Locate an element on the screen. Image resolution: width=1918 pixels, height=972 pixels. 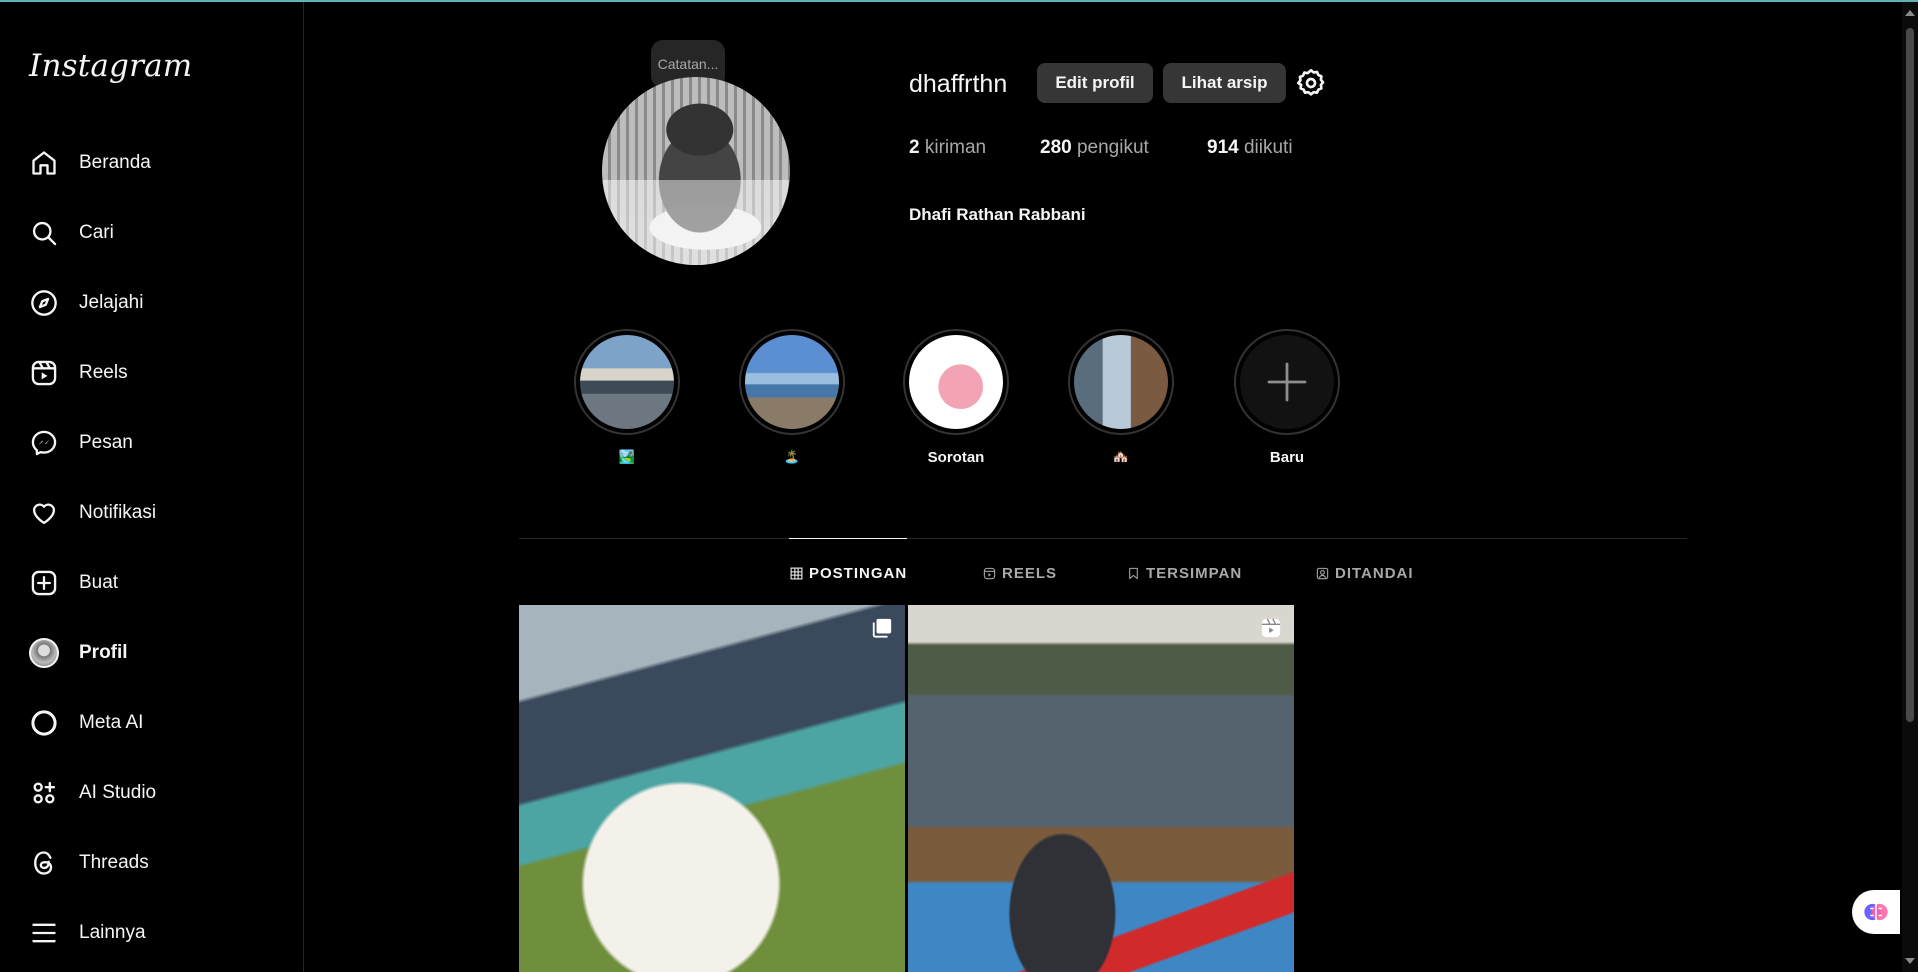
sidebar-item-label: Profil is located at coordinates (103, 652).